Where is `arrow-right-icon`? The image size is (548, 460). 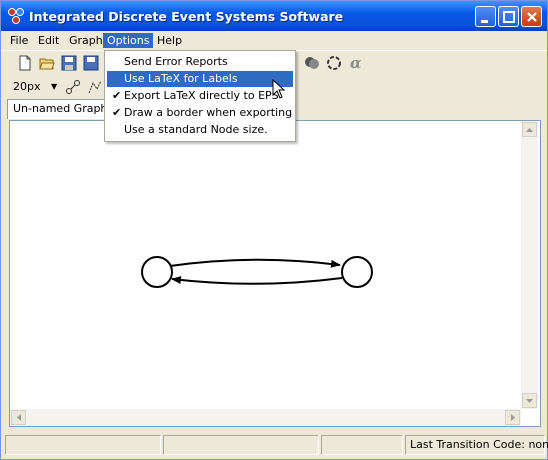
arrow-right-icon is located at coordinates (513, 417).